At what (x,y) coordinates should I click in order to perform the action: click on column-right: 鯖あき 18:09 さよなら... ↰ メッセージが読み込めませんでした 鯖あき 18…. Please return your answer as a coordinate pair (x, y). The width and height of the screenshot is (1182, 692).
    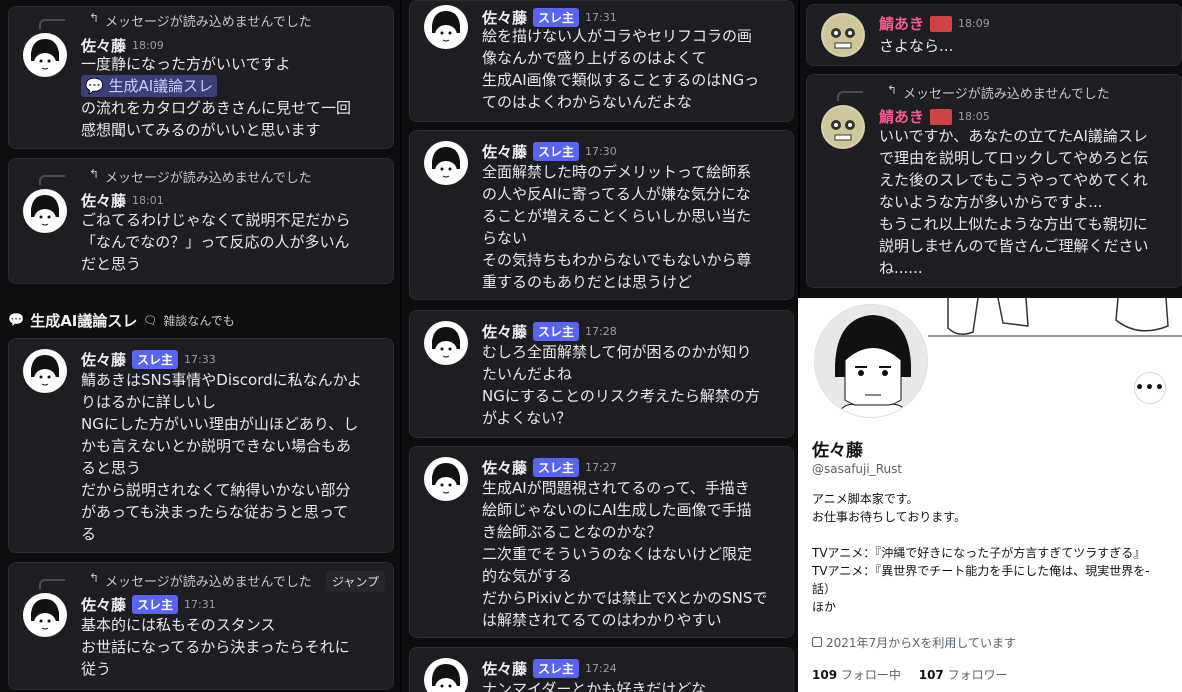
    Looking at the image, I should click on (991, 149).